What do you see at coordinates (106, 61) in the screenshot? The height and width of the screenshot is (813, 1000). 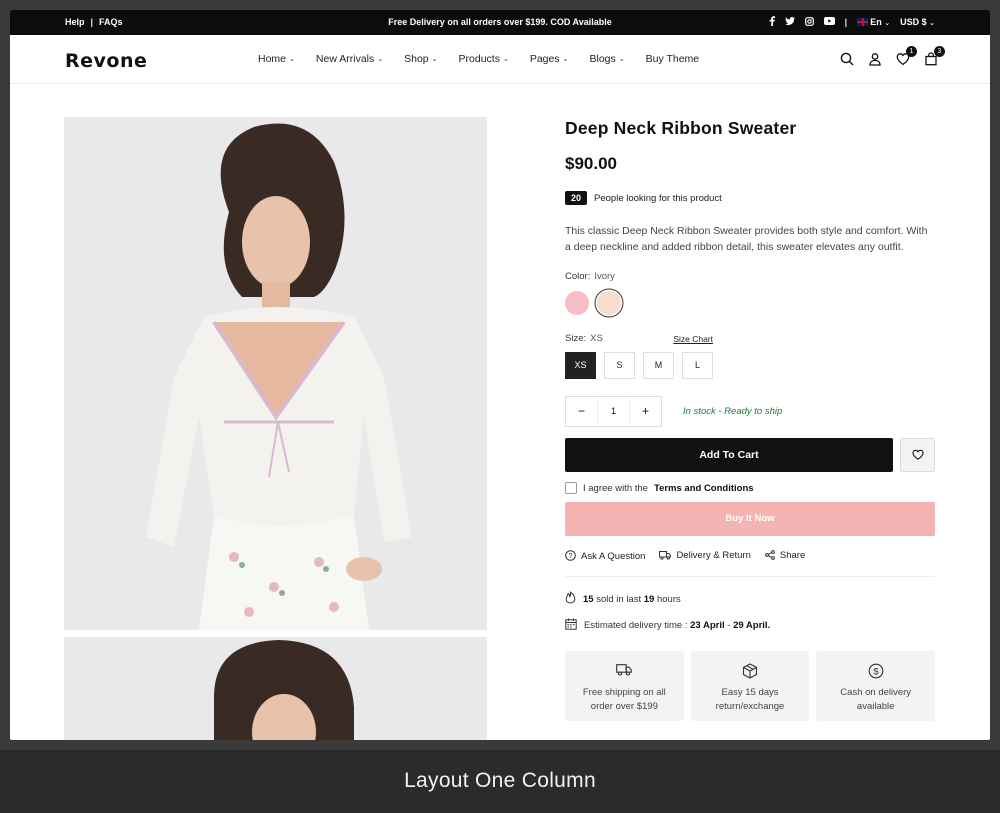 I see `logo: Revone` at bounding box center [106, 61].